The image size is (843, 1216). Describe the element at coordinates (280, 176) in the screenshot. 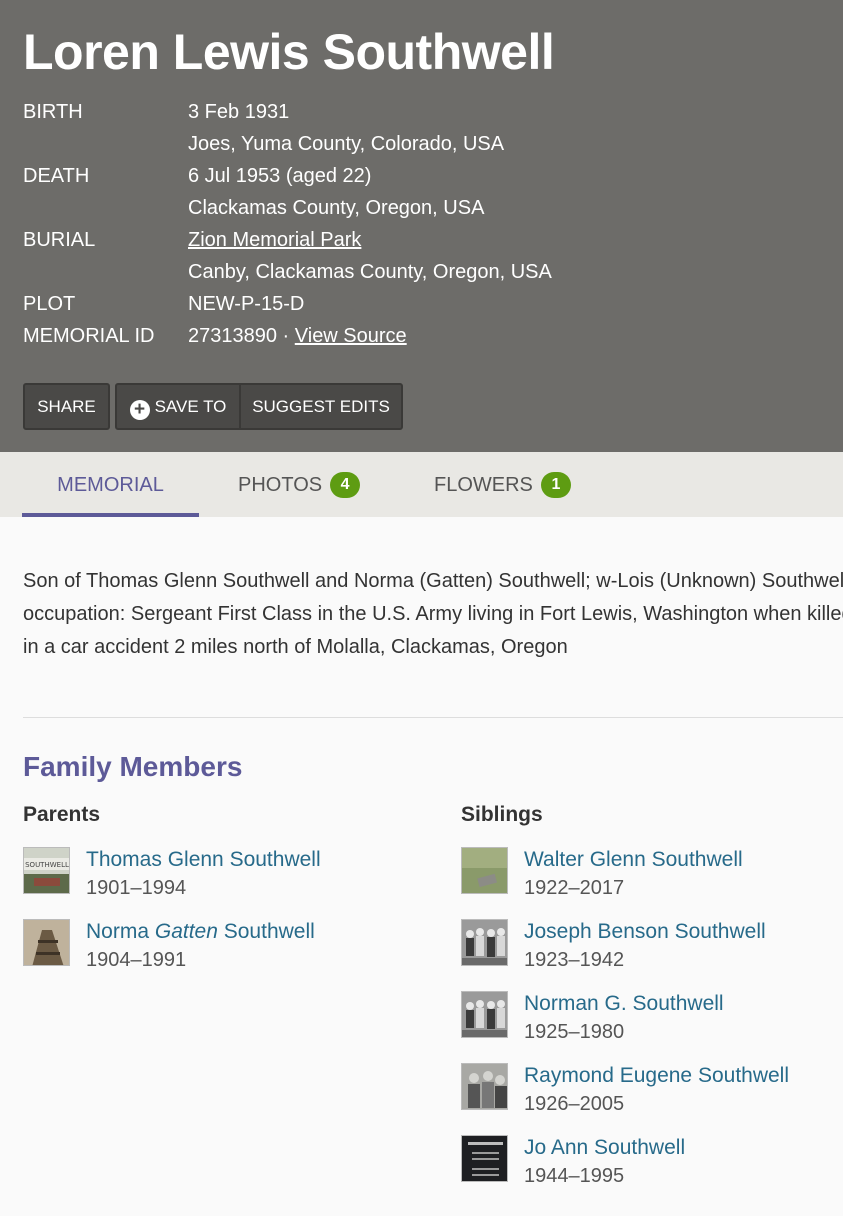

I see `death-date: 6 Jul 1953 (aged 22)` at that location.